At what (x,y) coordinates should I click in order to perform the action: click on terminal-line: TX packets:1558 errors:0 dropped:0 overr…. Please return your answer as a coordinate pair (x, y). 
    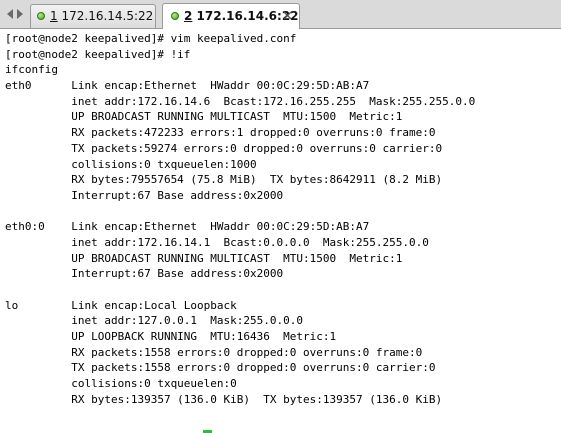
    Looking at the image, I should click on (220, 368).